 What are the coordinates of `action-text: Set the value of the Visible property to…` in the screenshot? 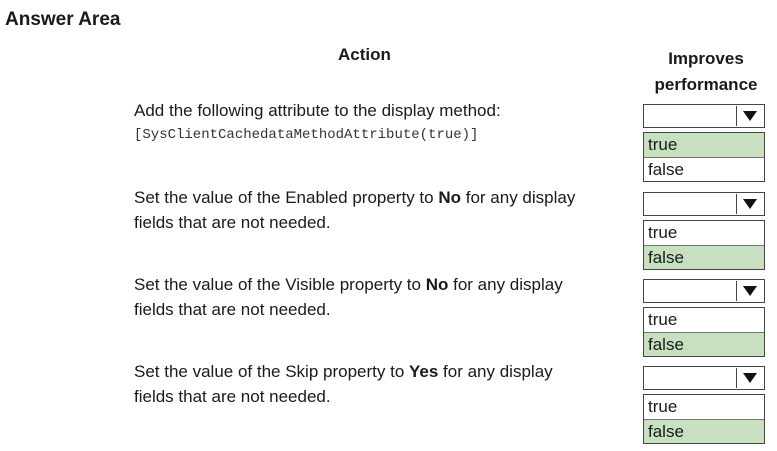 It's located at (384, 284).